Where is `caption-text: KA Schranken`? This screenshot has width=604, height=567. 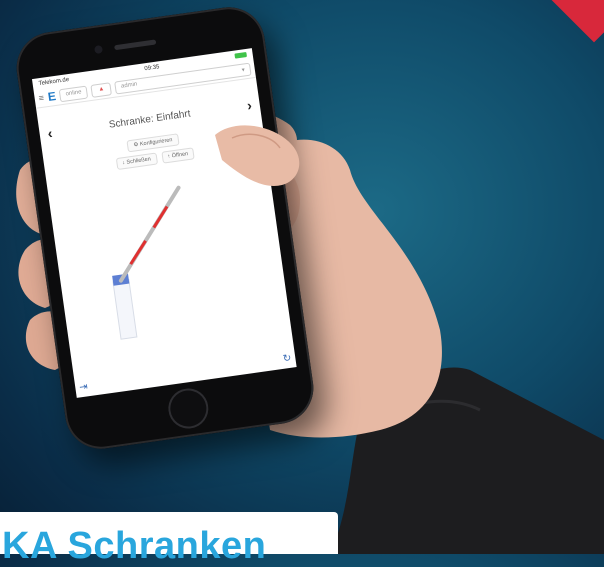 caption-text: KA Schranken is located at coordinates (134, 546).